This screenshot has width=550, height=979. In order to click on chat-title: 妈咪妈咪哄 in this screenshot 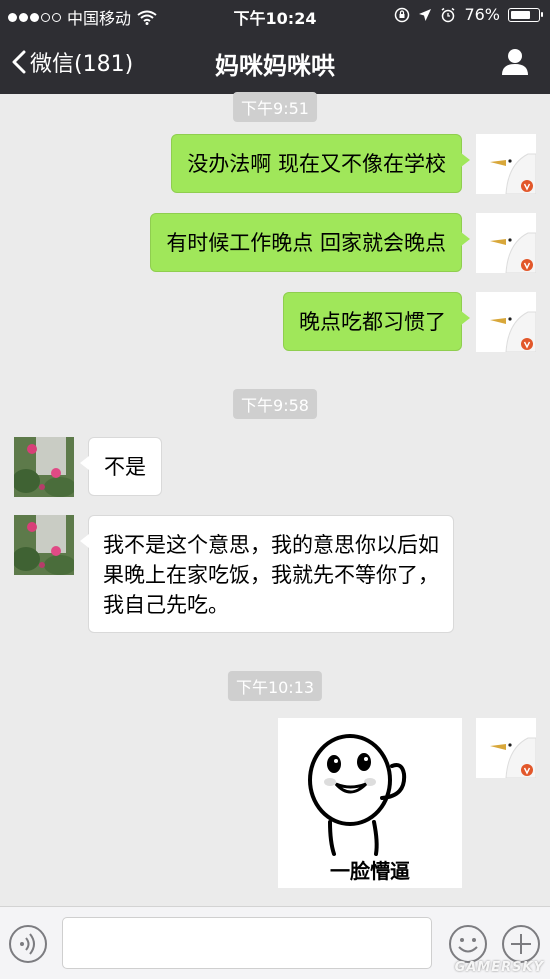, I will do `click(275, 66)`.